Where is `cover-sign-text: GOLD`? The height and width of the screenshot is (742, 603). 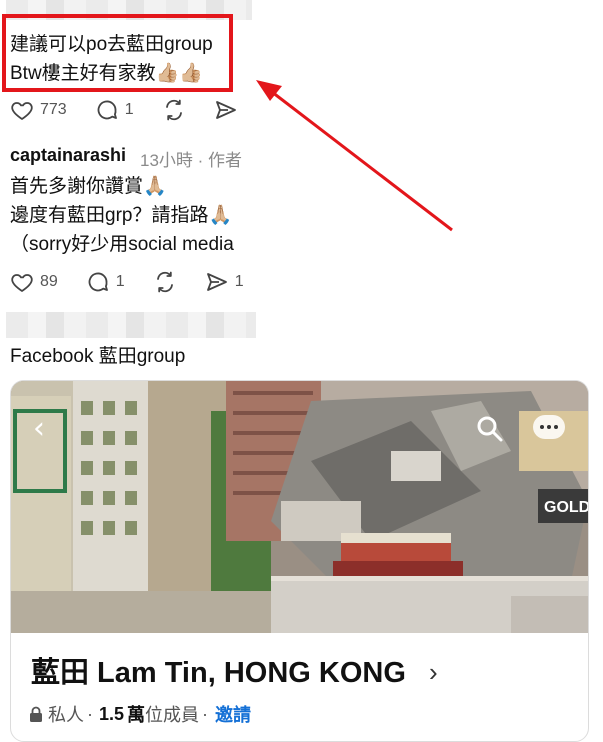
cover-sign-text: GOLD is located at coordinates (566, 507).